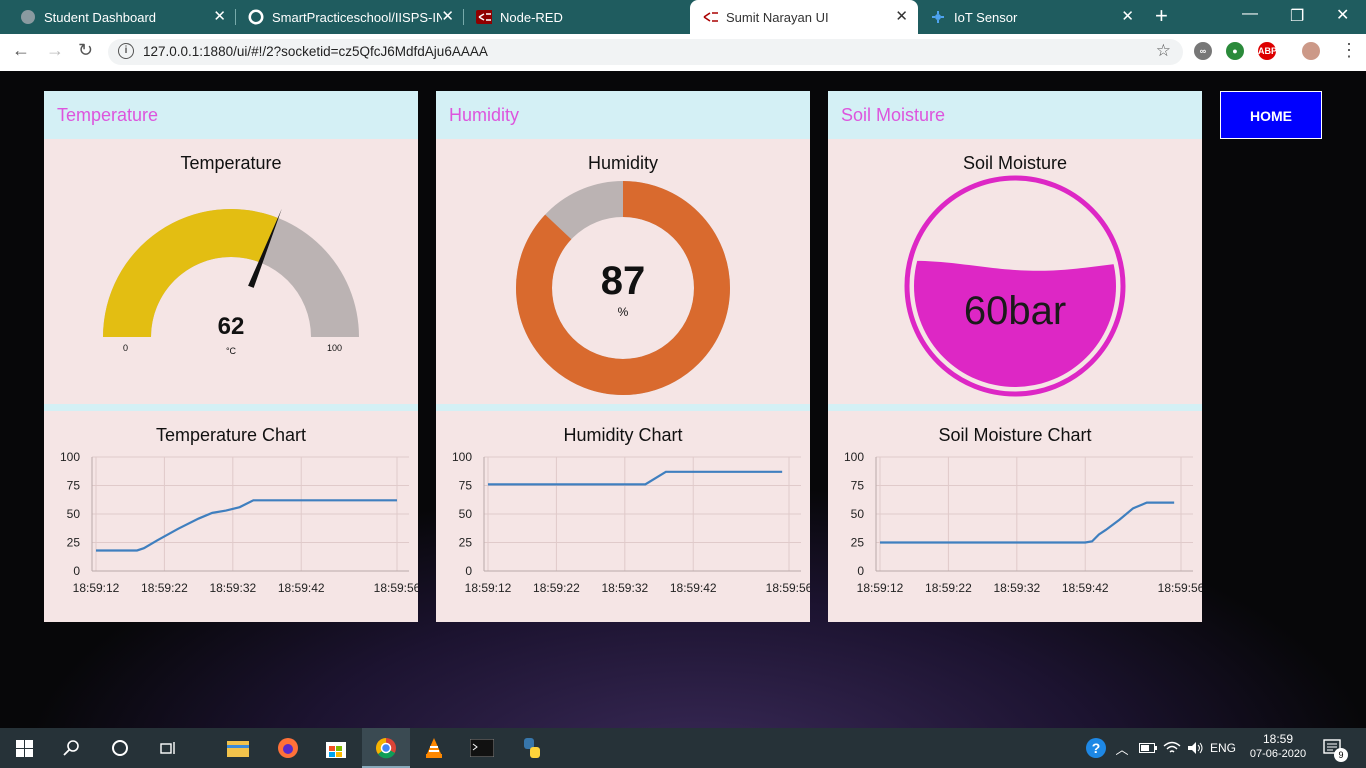 This screenshot has width=1366, height=768. What do you see at coordinates (1196, 748) in the screenshot?
I see `volume-icon` at bounding box center [1196, 748].